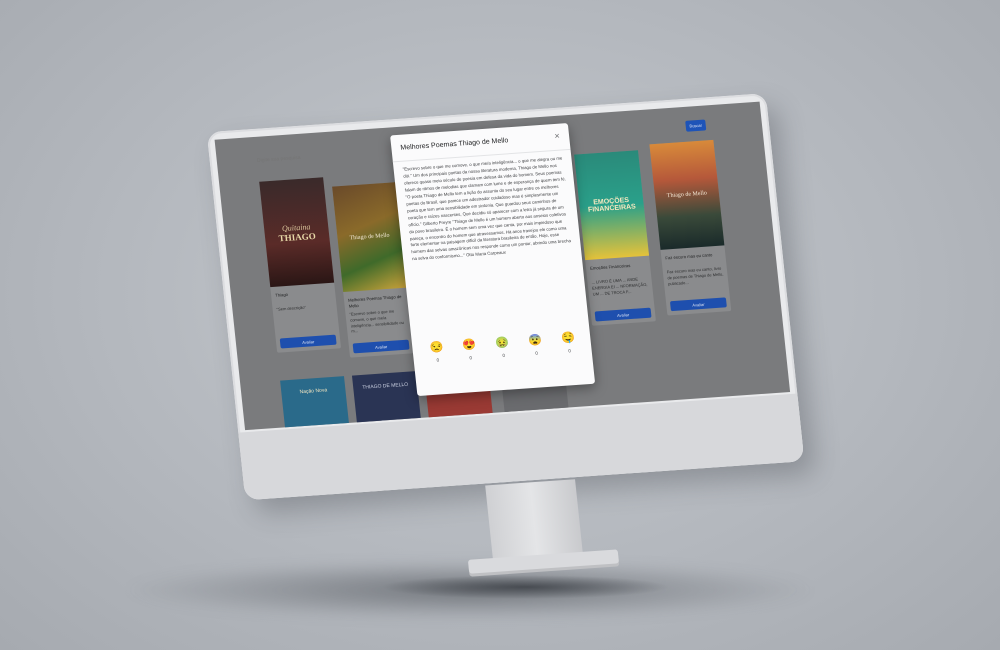 The image size is (1000, 650). I want to click on book-cover: EMOÇÕES FINANCEIRAS, so click(612, 205).